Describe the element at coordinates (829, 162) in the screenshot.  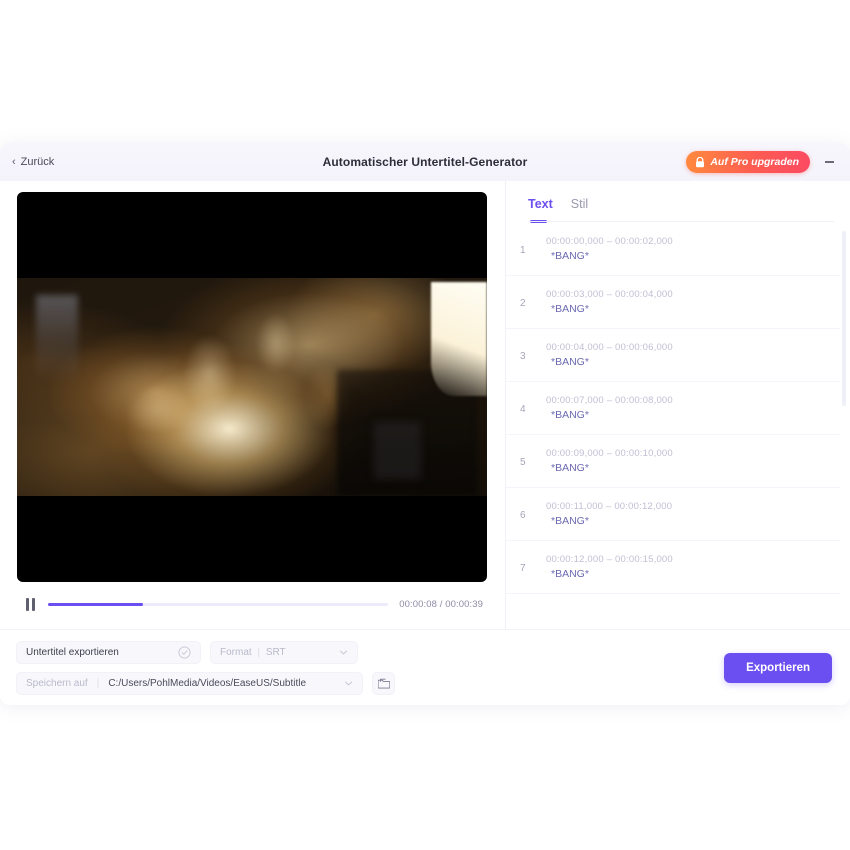
I see `minimize-icon` at that location.